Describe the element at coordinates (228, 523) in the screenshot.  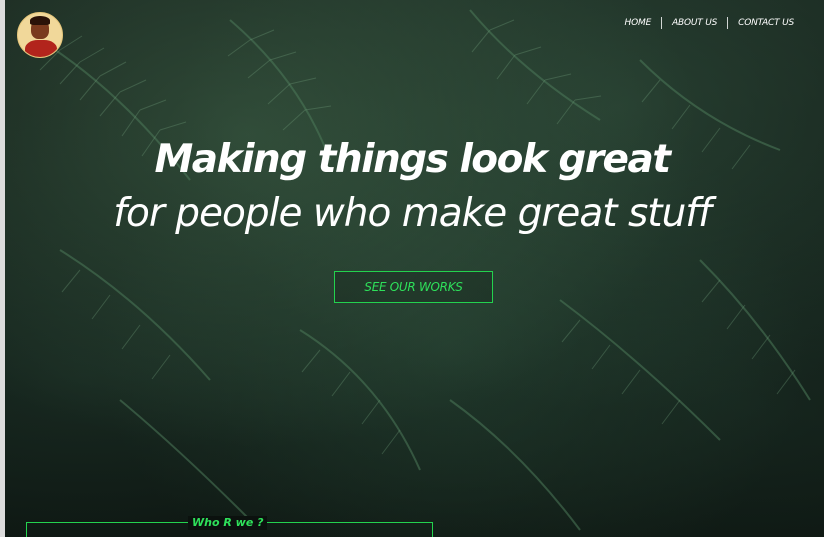
I see `about-section-title: Who R we ?` at that location.